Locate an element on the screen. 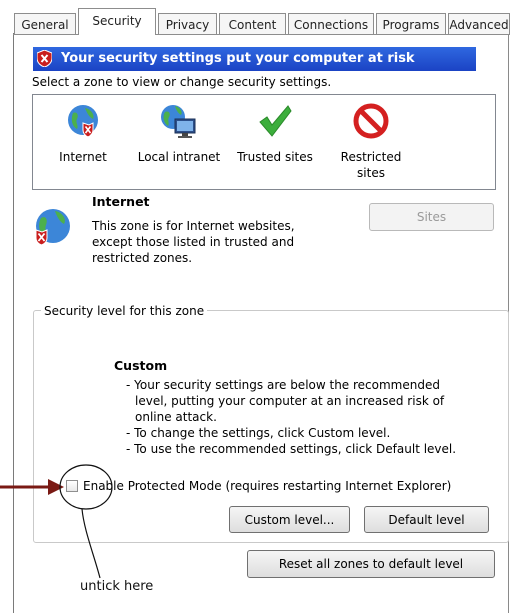 The width and height of the screenshot is (513, 613). annotation-pointer-line is located at coordinates (91, 543).